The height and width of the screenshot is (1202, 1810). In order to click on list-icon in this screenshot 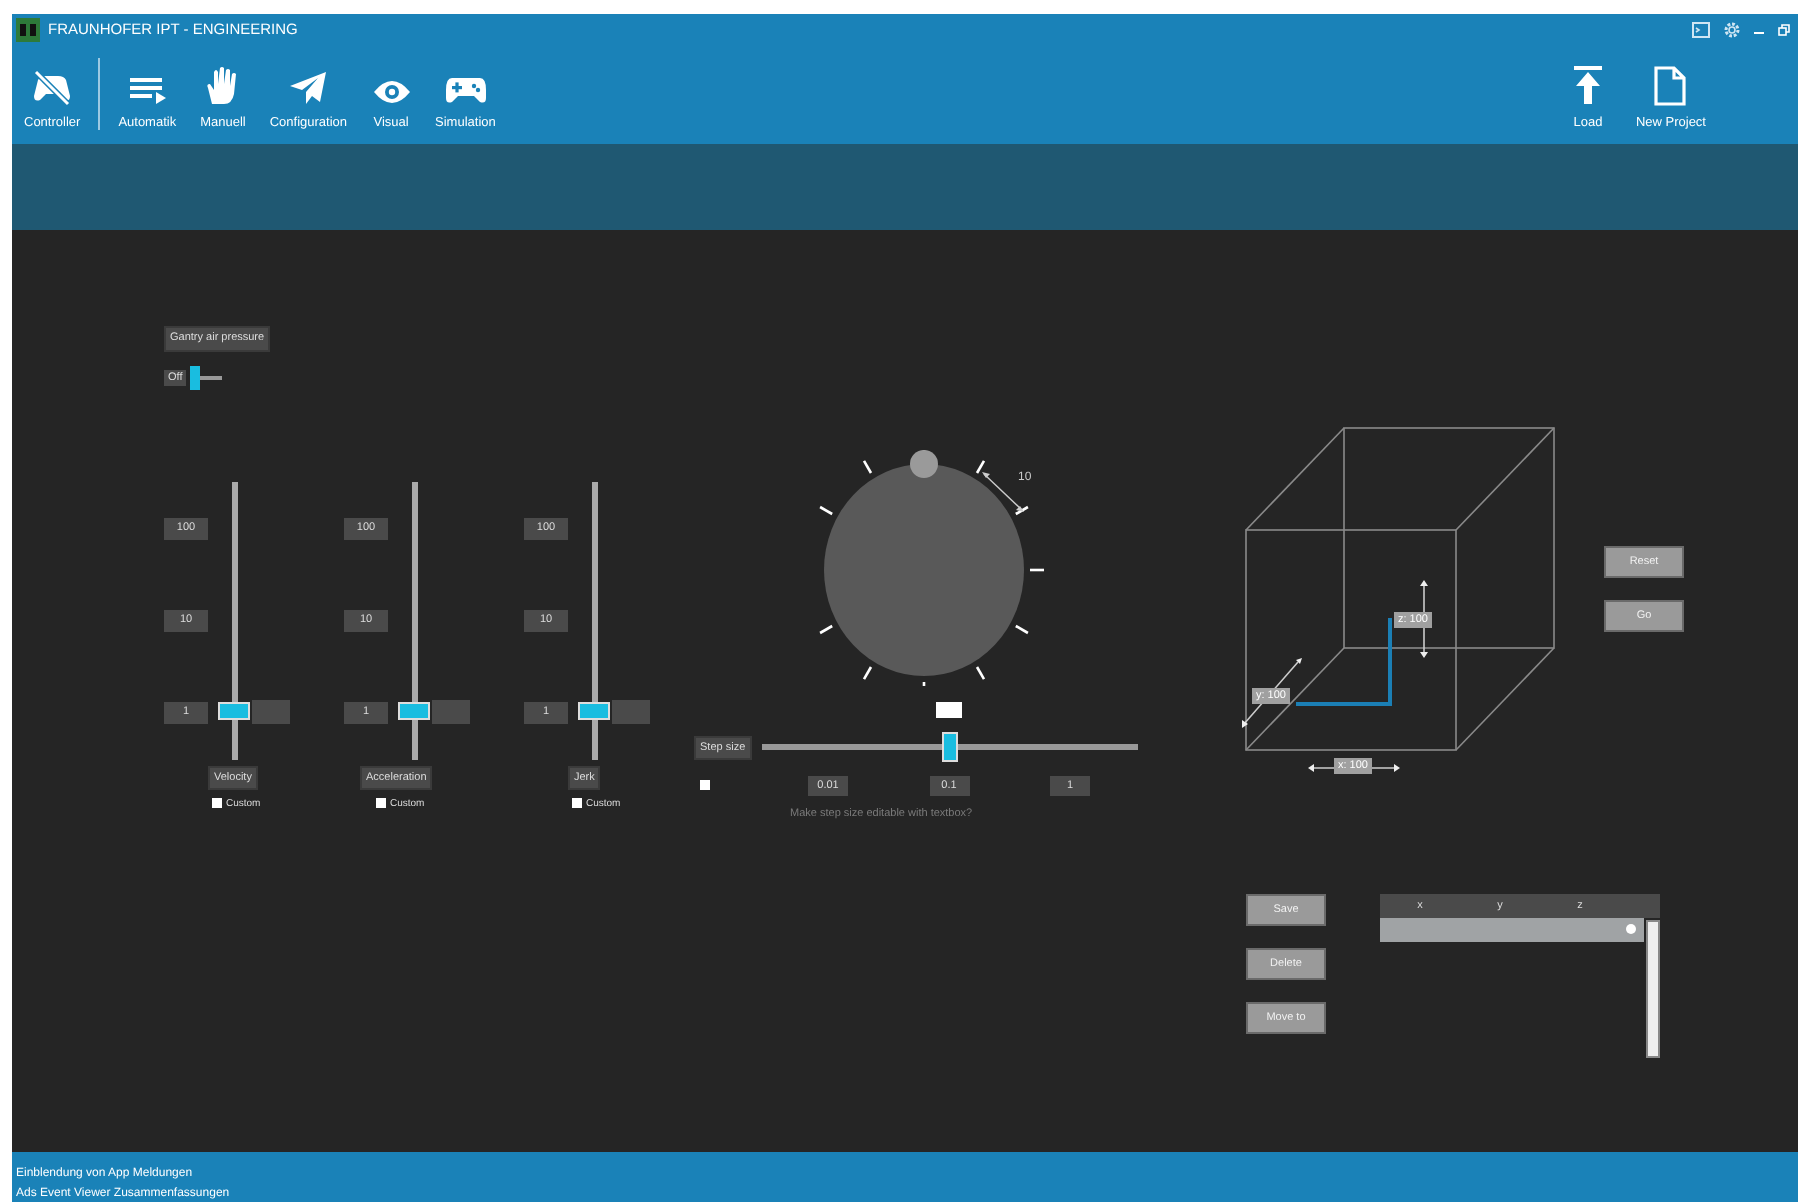, I will do `click(147, 90)`.